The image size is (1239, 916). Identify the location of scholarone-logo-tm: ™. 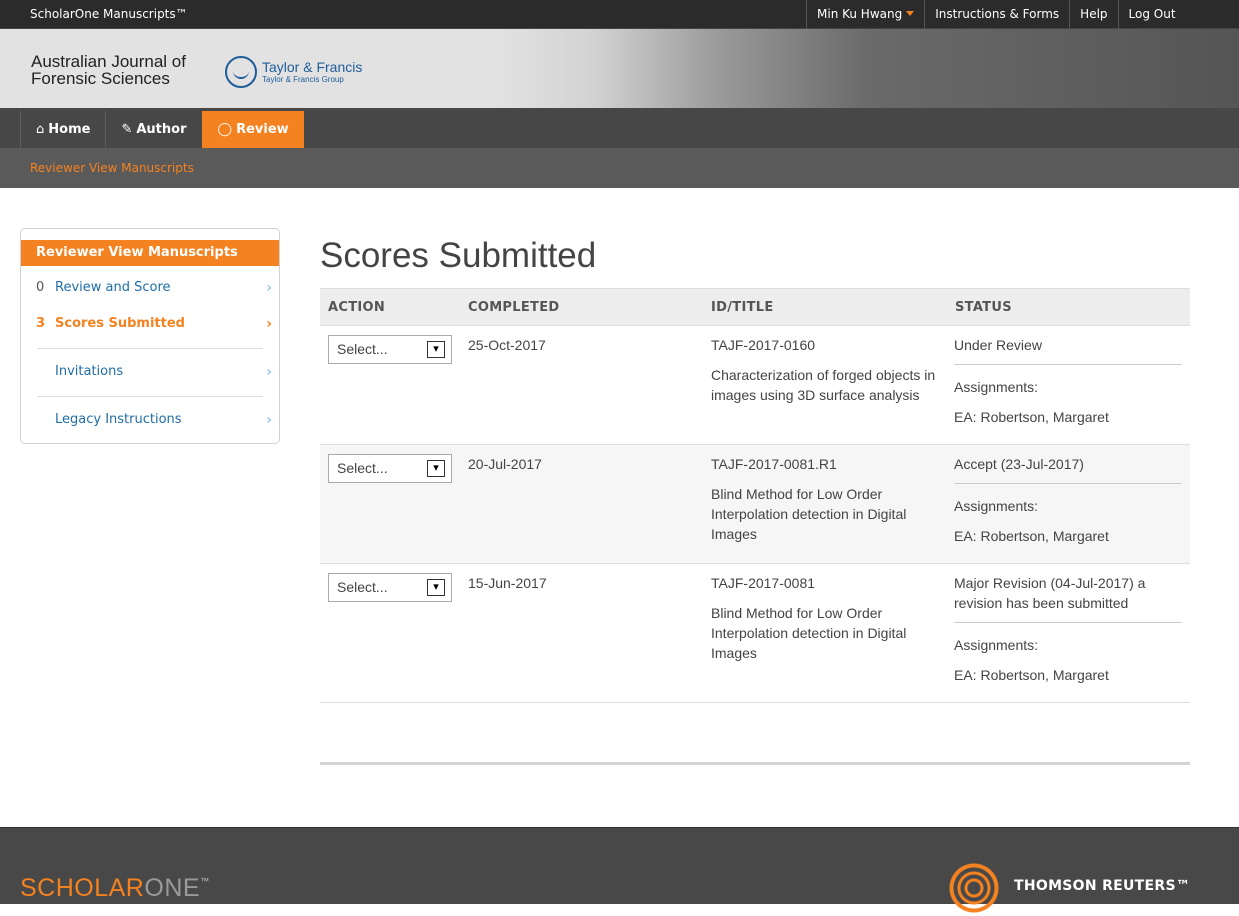
(205, 881).